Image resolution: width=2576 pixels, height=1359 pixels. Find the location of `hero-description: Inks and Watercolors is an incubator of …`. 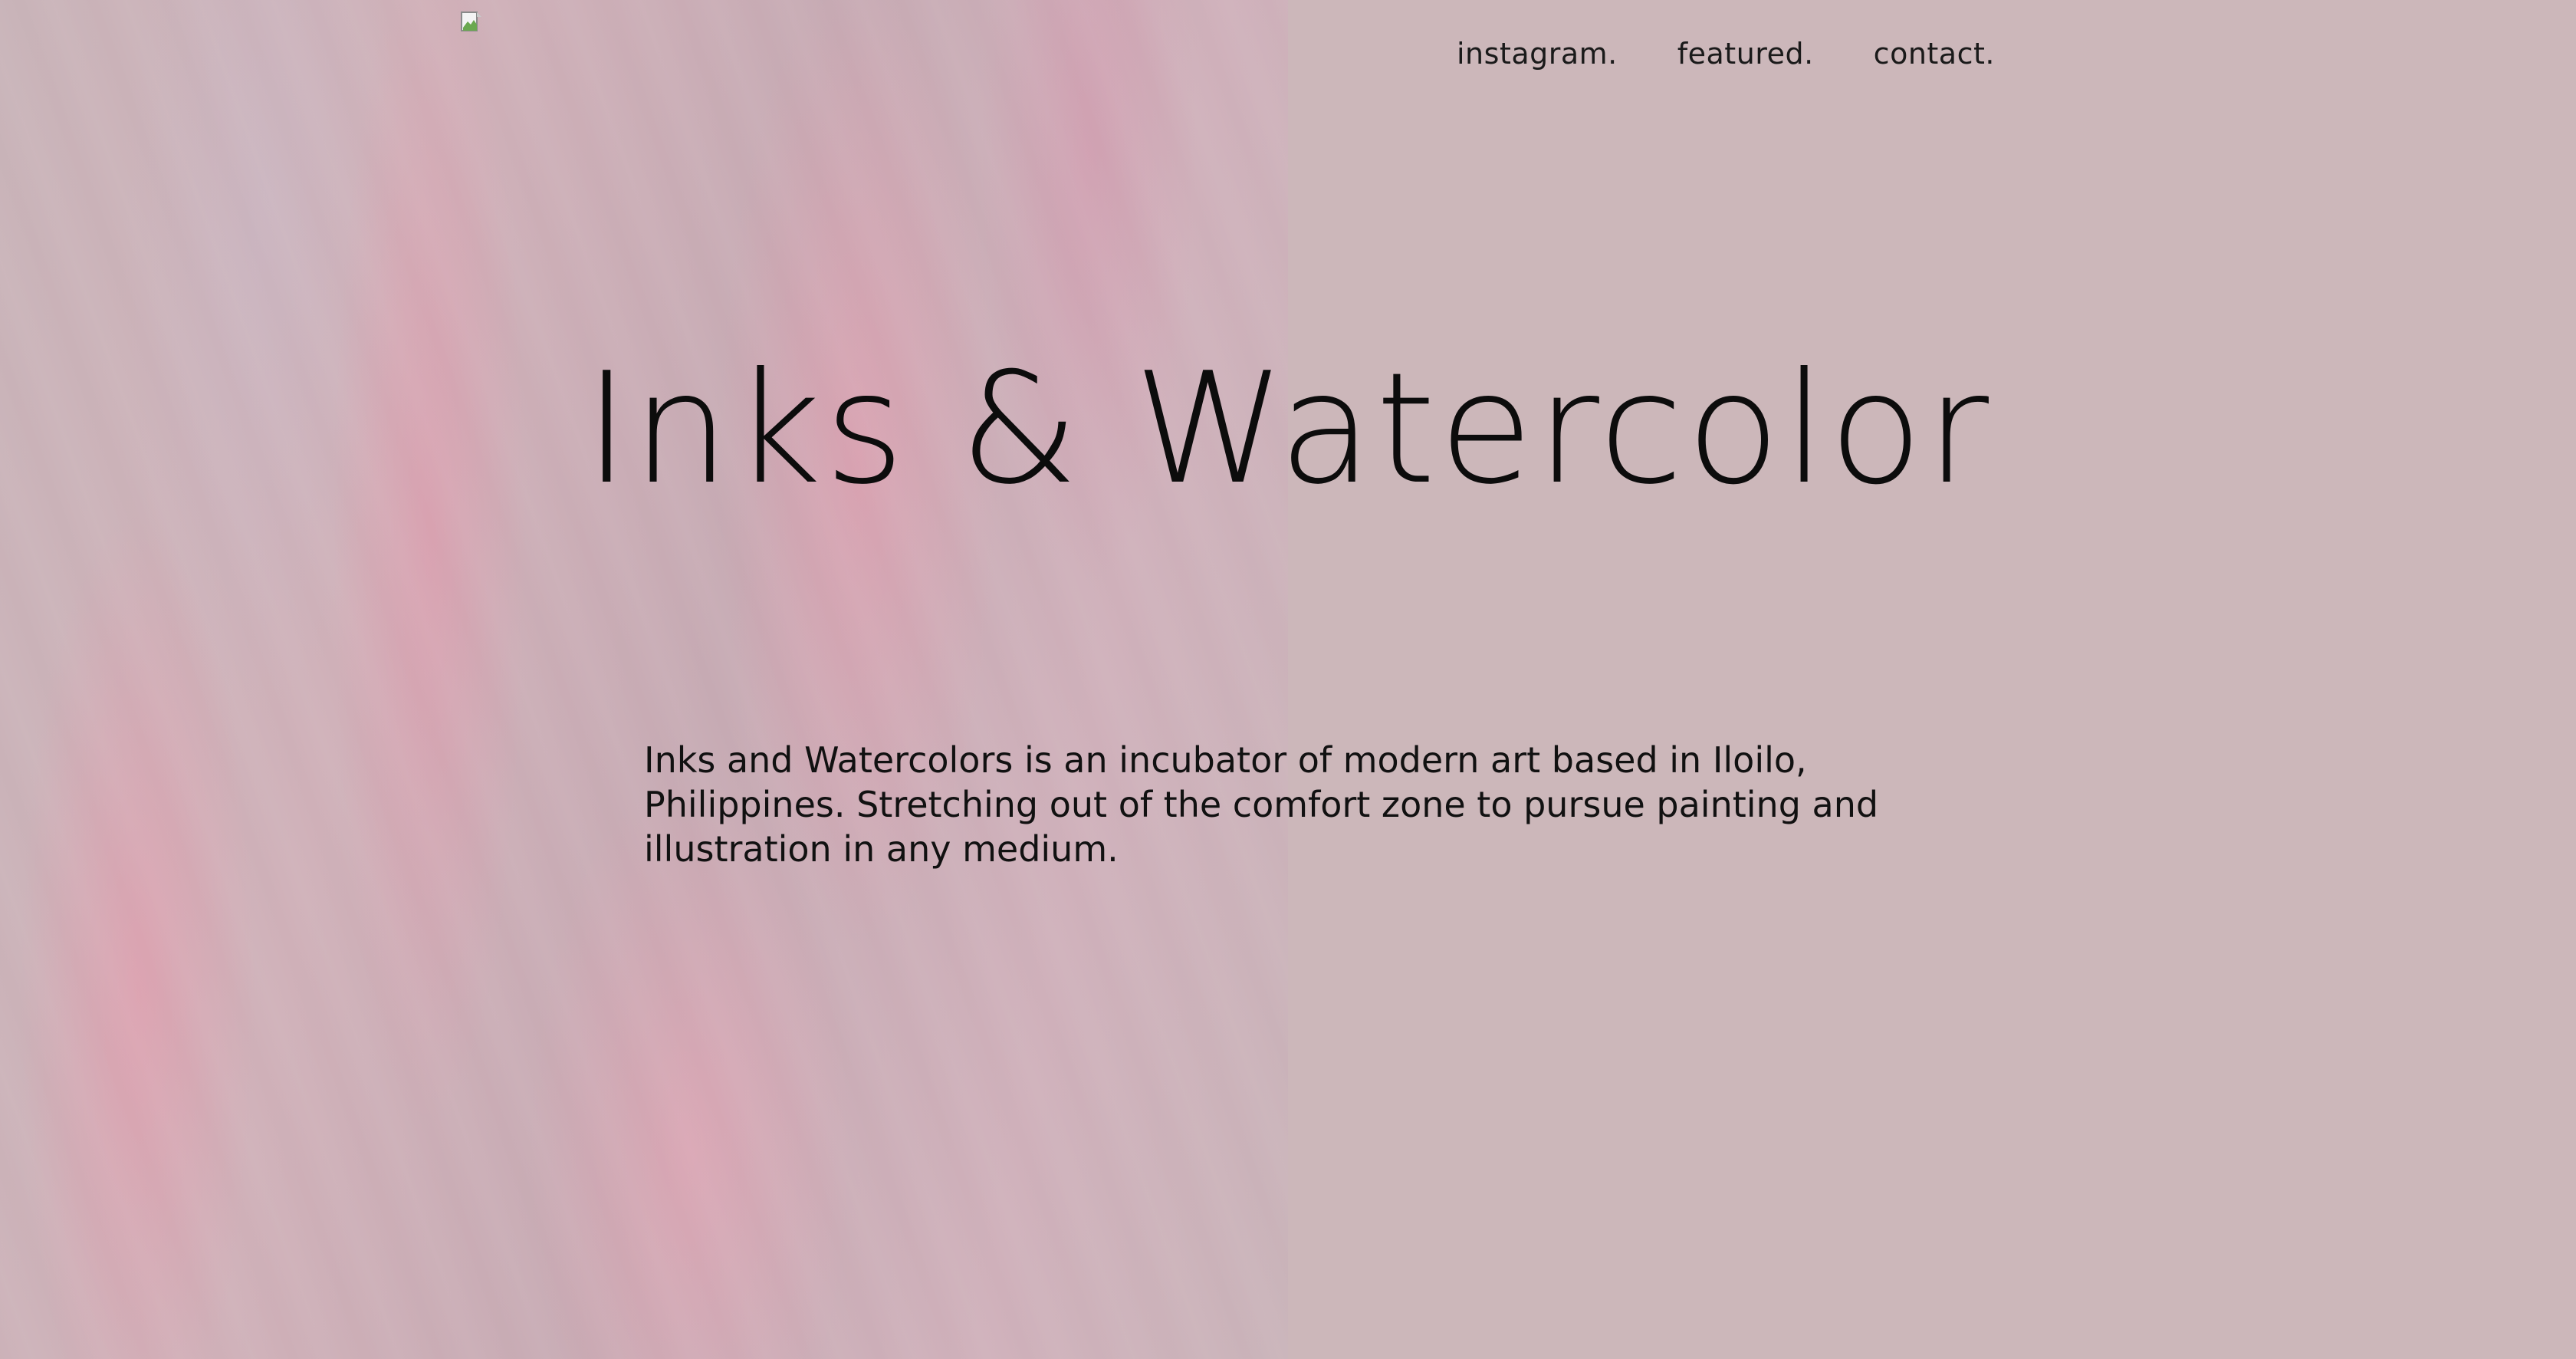

hero-description: Inks and Watercolors is an incubator of … is located at coordinates (1262, 804).